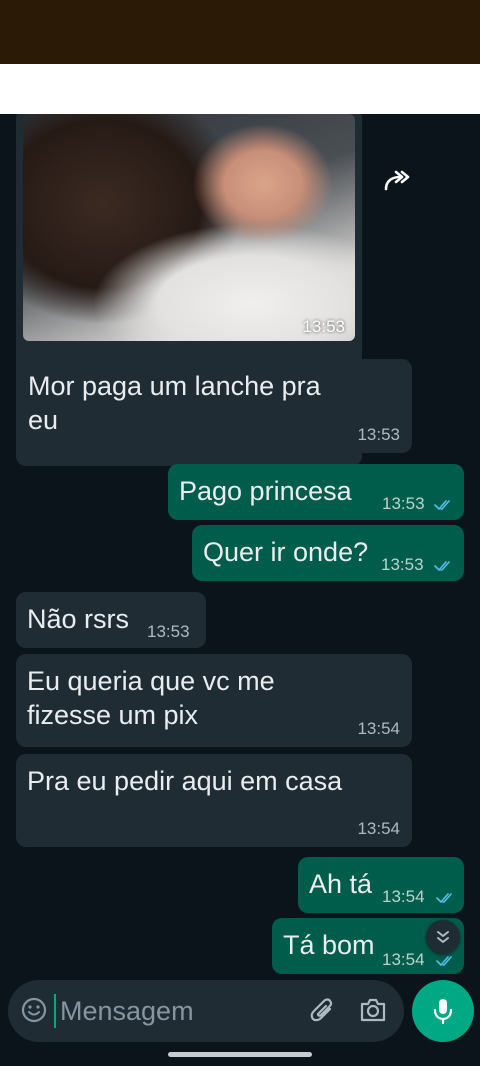 The image size is (480, 1066). Describe the element at coordinates (240, 89) in the screenshot. I see `header-bar` at that location.